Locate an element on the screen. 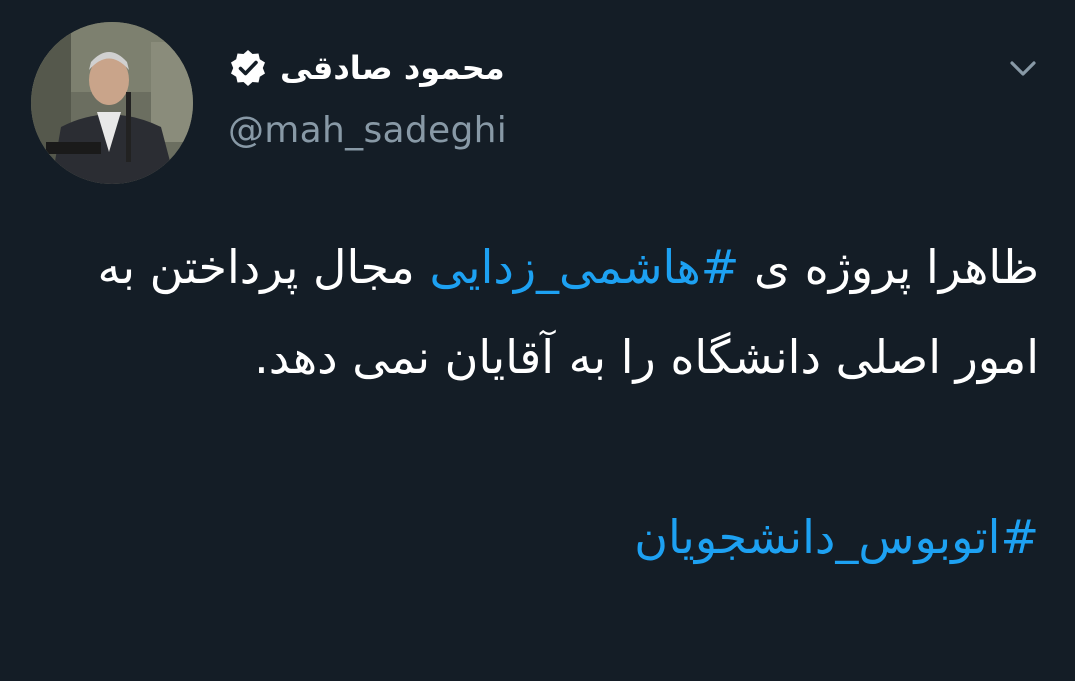  chevron-down-icon is located at coordinates (1023, 68).